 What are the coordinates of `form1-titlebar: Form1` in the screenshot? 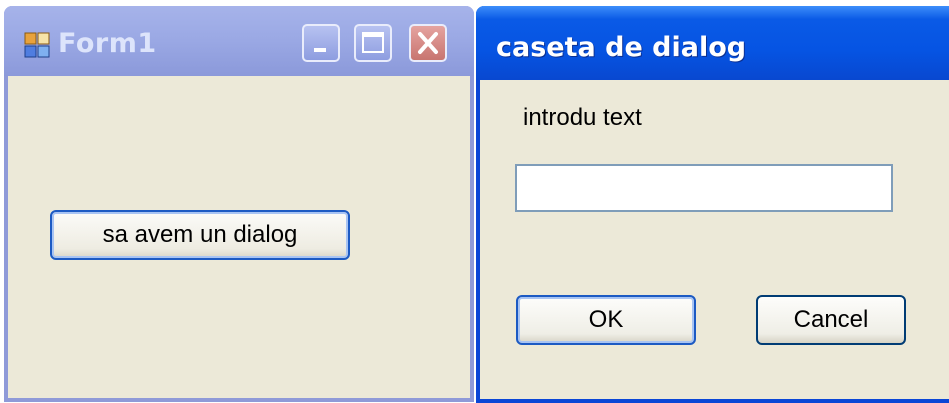 It's located at (239, 41).